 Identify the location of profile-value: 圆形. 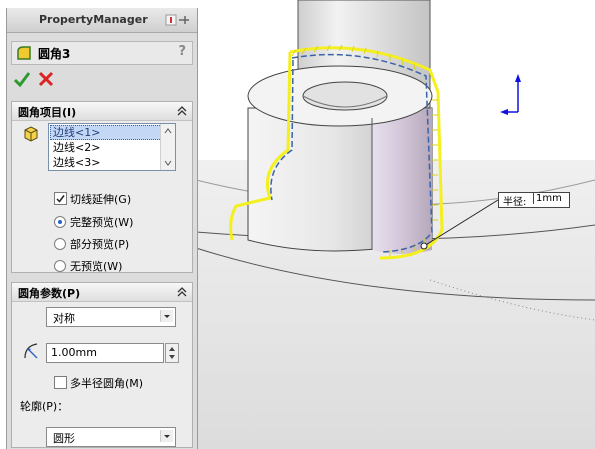
(64, 438).